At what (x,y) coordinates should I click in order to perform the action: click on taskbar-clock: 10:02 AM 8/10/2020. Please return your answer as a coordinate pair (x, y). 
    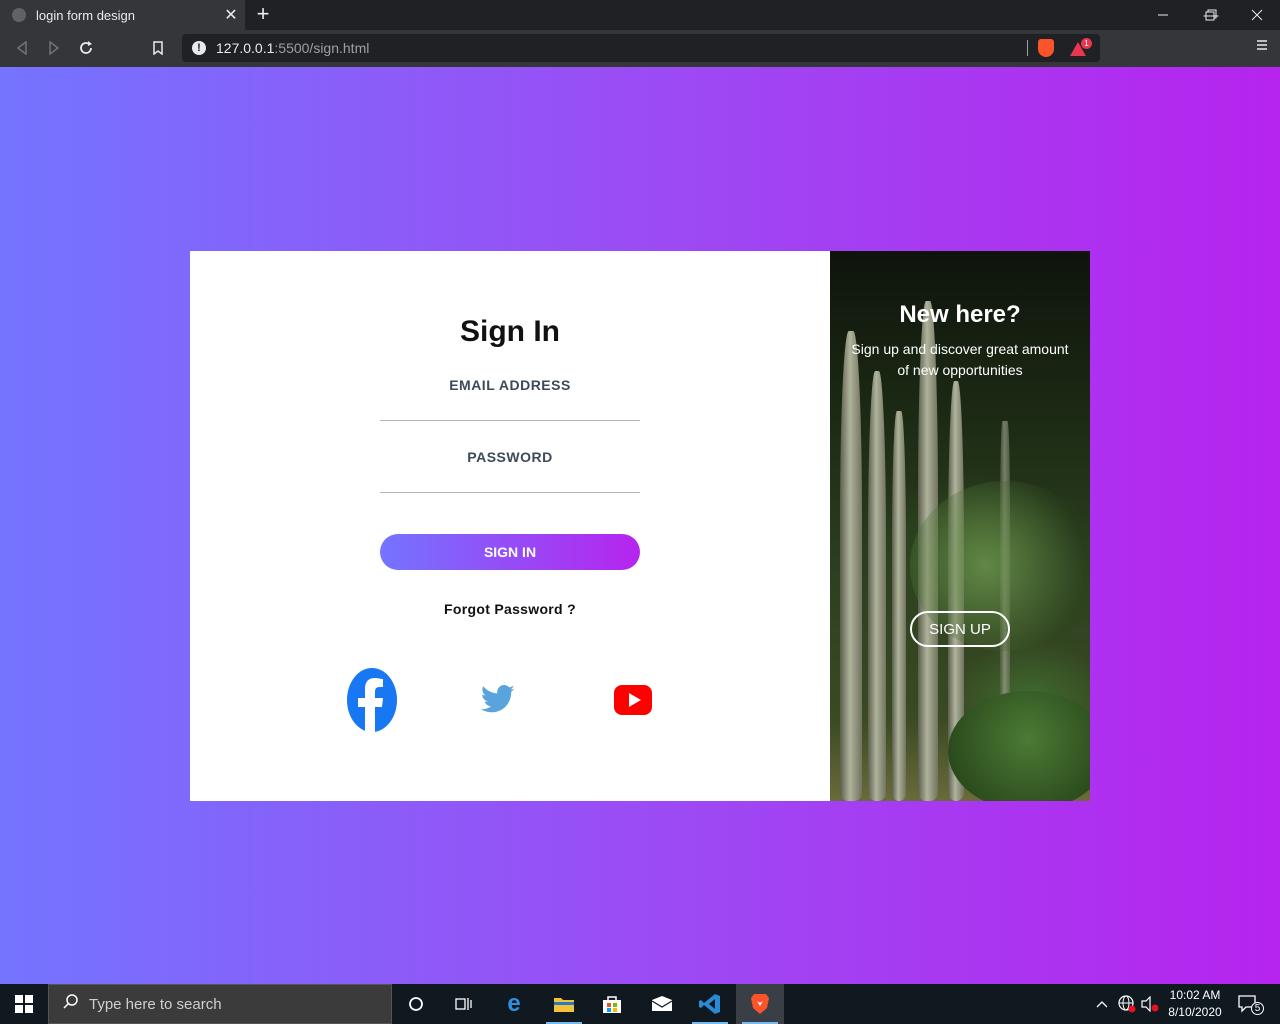
    Looking at the image, I should click on (1195, 1004).